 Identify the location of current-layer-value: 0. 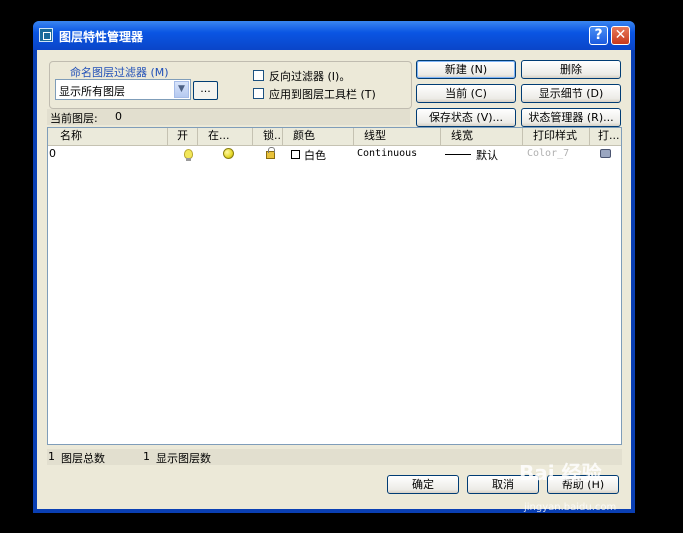
(118, 116).